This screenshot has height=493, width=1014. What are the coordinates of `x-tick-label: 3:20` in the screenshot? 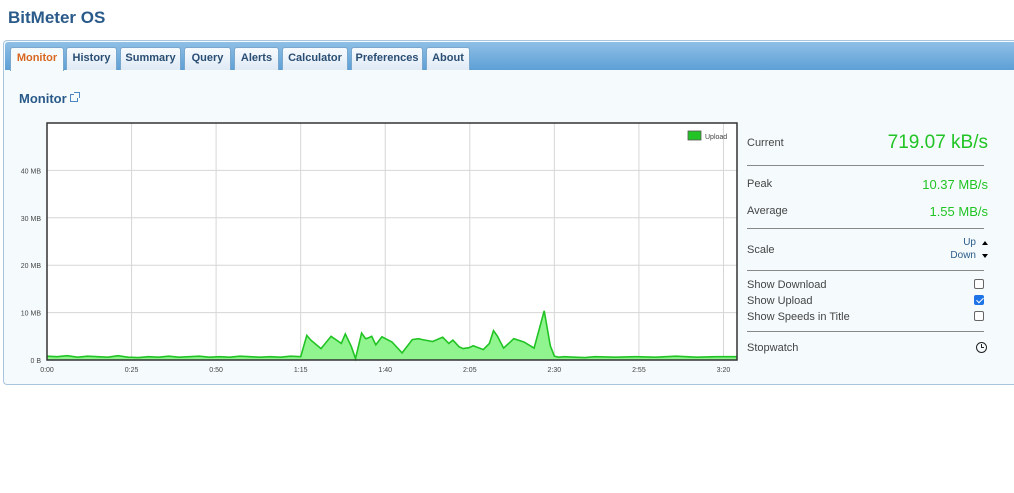 It's located at (724, 370).